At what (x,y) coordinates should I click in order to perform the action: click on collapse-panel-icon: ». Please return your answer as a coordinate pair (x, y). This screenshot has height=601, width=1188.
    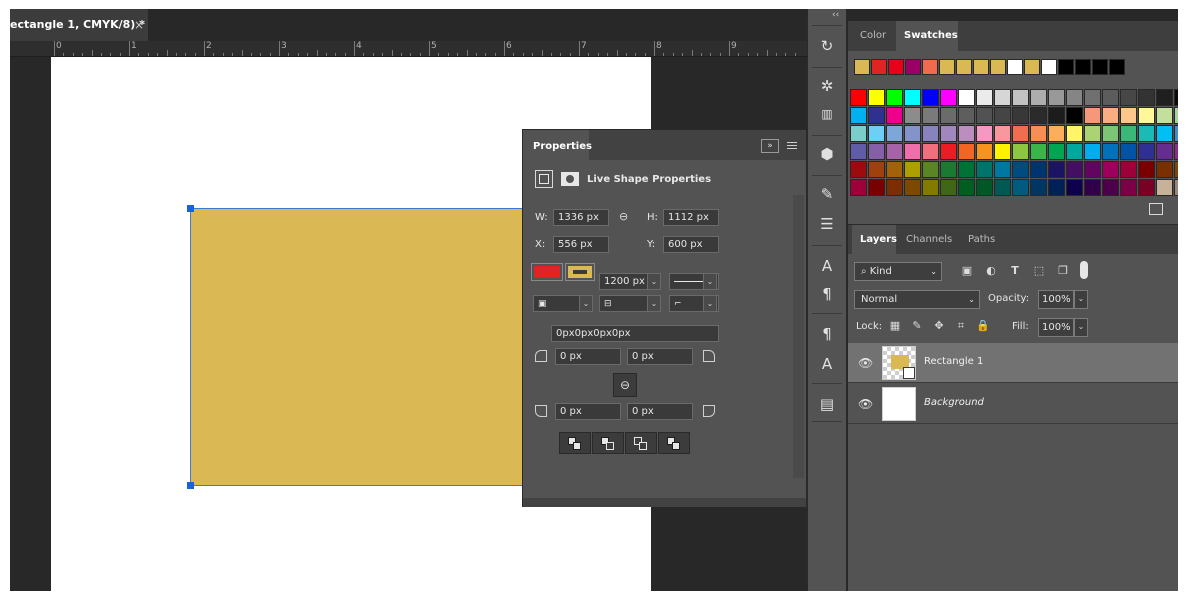
    Looking at the image, I should click on (770, 146).